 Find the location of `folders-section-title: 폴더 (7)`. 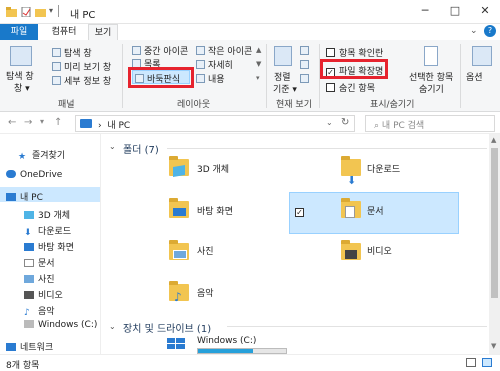

folders-section-title: 폴더 (7) is located at coordinates (141, 148).